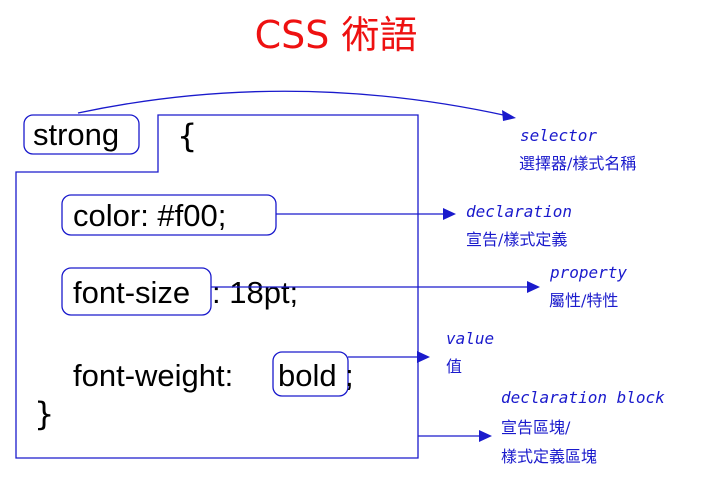  Describe the element at coordinates (558, 135) in the screenshot. I see `selector-label-en: selector` at that location.